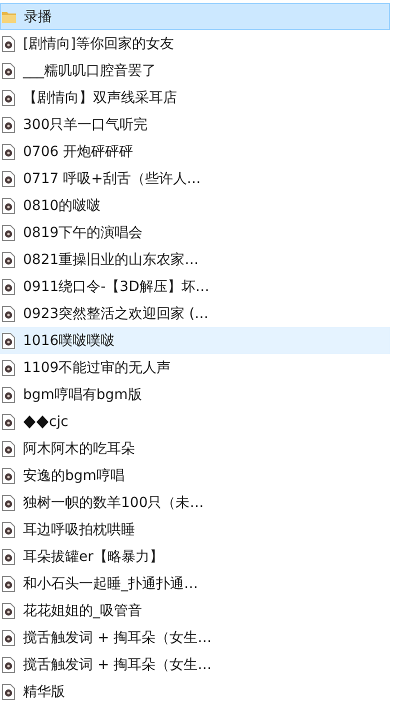 This screenshot has height=703, width=407. Describe the element at coordinates (98, 43) in the screenshot. I see `file-name: [剧情向]等你回家的女友` at that location.